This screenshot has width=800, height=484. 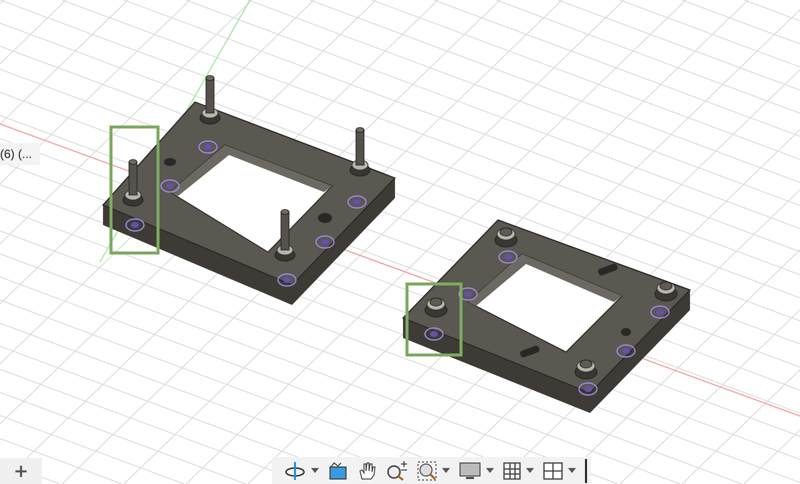 What do you see at coordinates (397, 470) in the screenshot?
I see `zoom-icon` at bounding box center [397, 470].